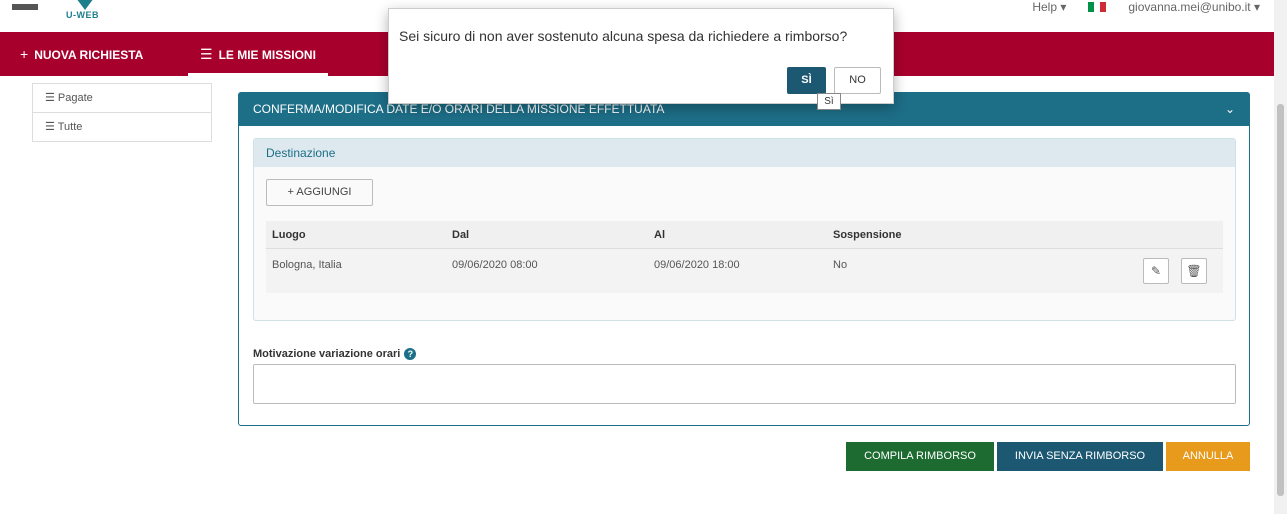 Image resolution: width=1287 pixels, height=514 pixels. I want to click on column-header-al: Al, so click(659, 235).